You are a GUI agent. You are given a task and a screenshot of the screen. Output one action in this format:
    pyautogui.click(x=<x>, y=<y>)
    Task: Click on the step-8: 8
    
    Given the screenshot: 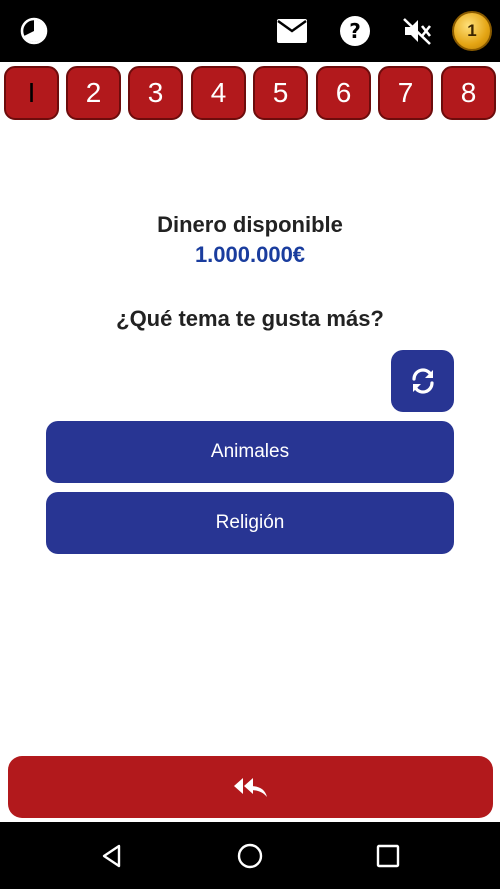 What is the action you would take?
    pyautogui.click(x=468, y=93)
    